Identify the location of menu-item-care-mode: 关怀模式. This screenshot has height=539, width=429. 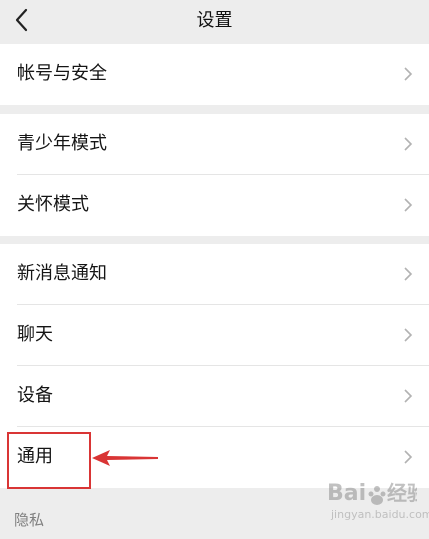
(214, 205).